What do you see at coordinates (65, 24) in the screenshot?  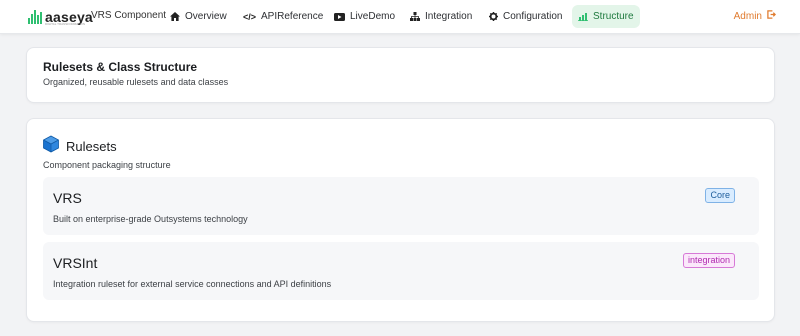 I see `logo-tagline: DIGITAL TRANSFORMATION` at bounding box center [65, 24].